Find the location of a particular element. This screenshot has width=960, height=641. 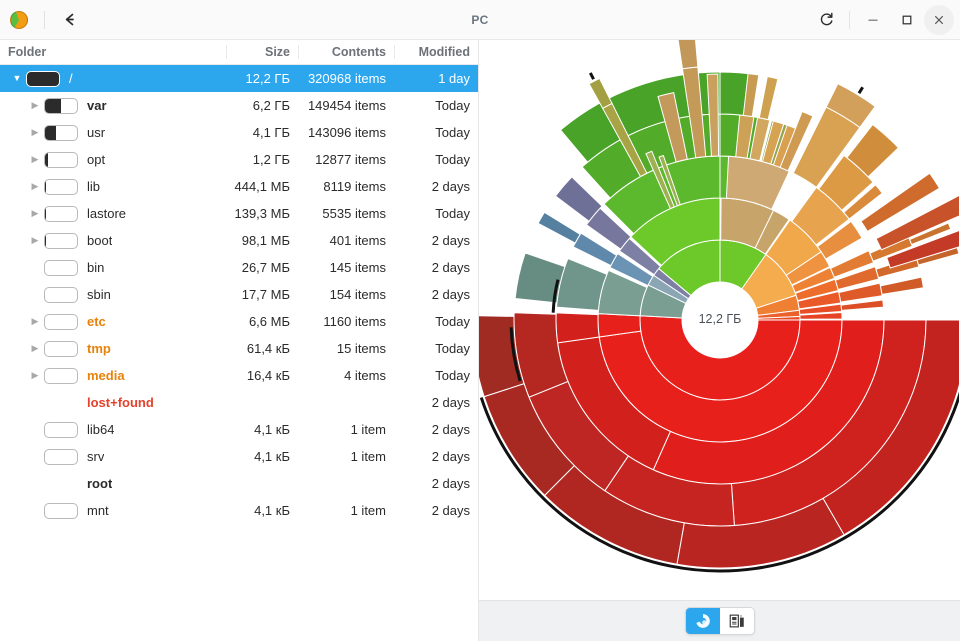

table-row: ▶ etc 6,6 МБ 1160 items Today is located at coordinates (239, 321).